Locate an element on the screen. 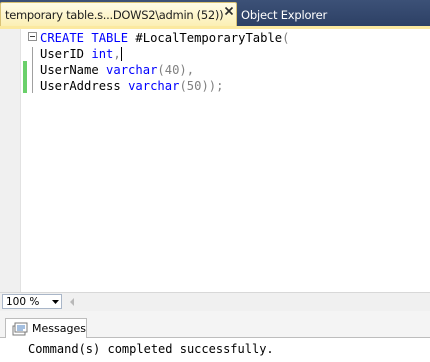 This screenshot has width=430, height=362. close-icon is located at coordinates (229, 11).